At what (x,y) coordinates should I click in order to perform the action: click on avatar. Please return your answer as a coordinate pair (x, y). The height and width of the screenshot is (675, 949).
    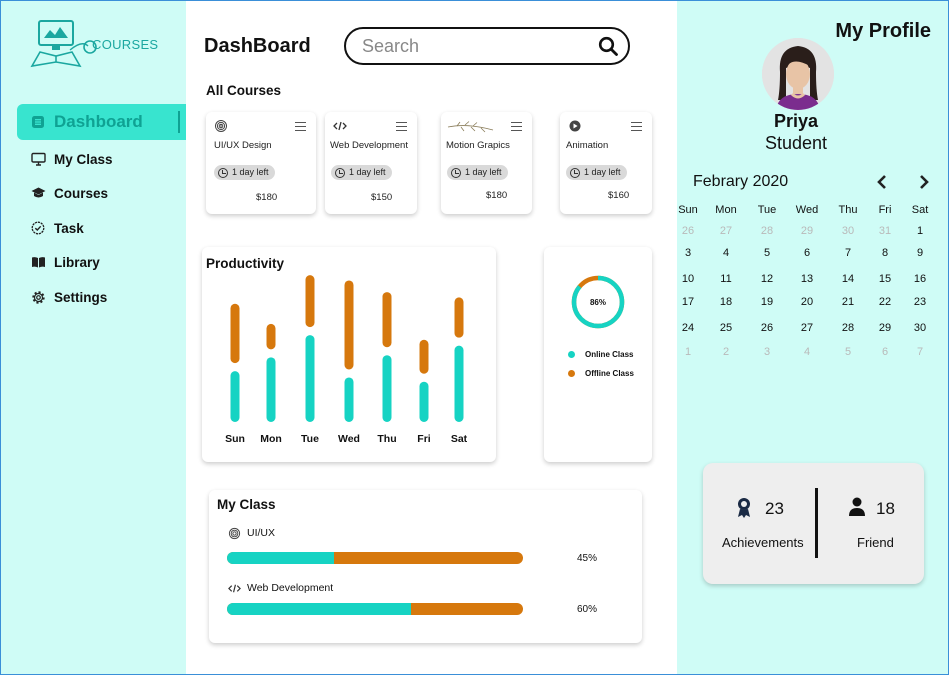
    Looking at the image, I should click on (798, 74).